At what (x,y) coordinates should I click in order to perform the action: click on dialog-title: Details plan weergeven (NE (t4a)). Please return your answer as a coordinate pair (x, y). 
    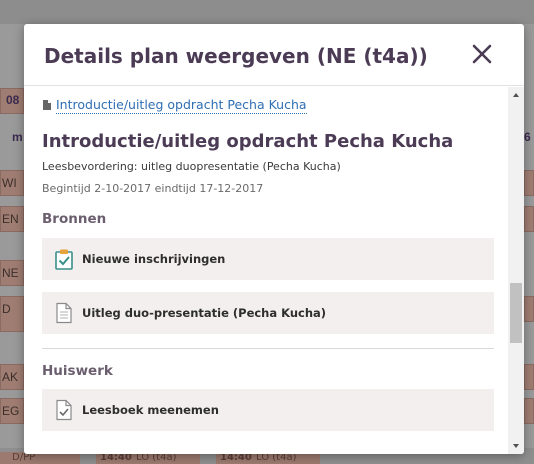
    Looking at the image, I should click on (236, 56).